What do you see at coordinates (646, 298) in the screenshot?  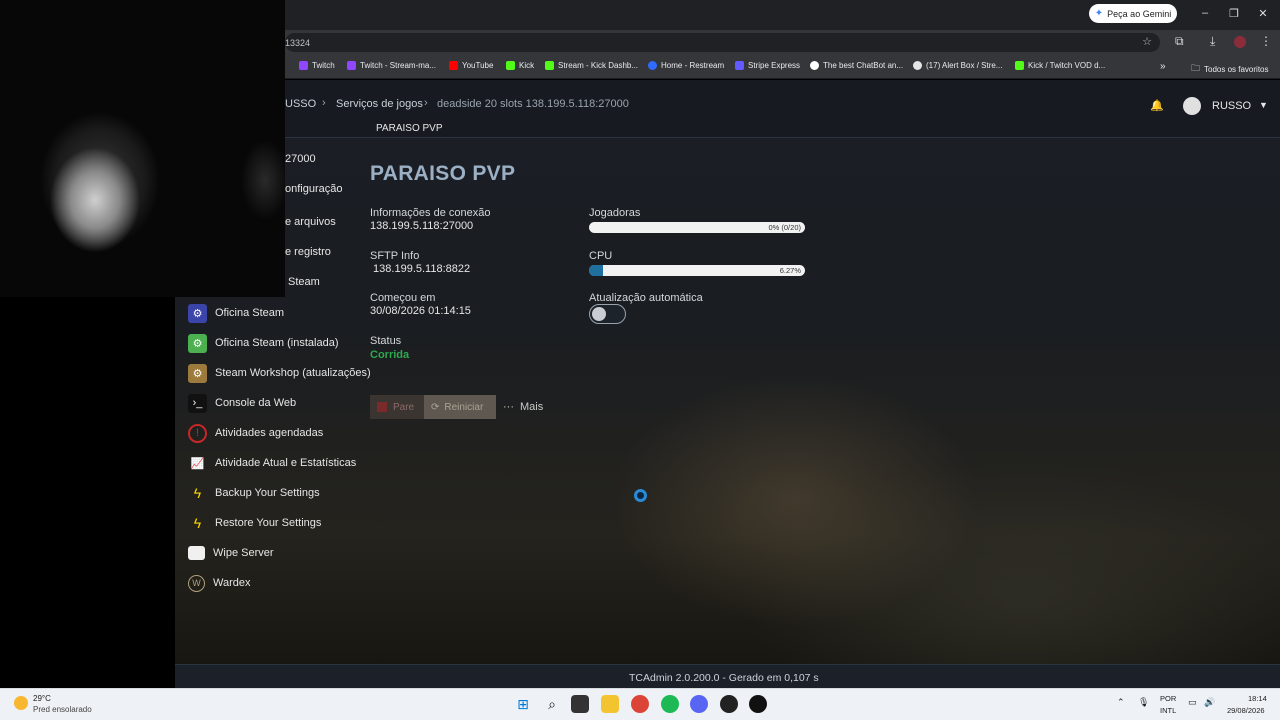 I see `autoupdate-label: Atualização automática` at bounding box center [646, 298].